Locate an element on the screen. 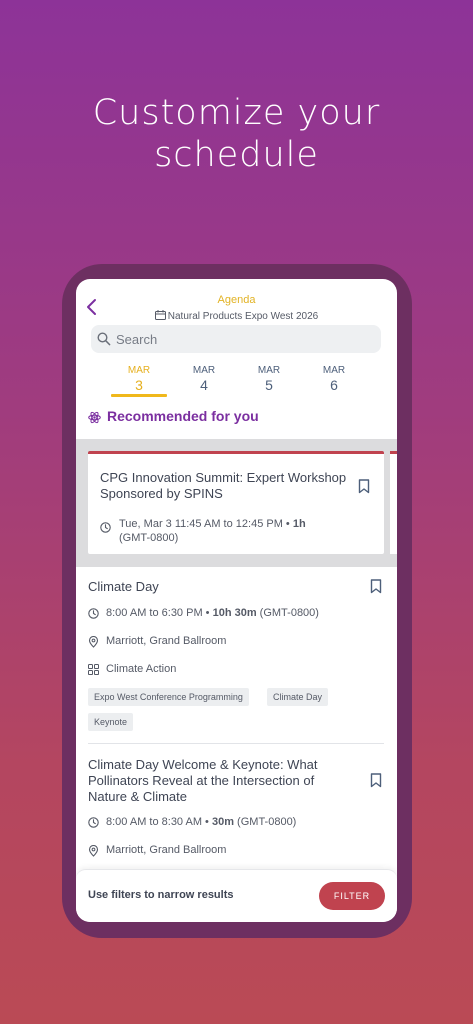 Image resolution: width=473 pixels, height=1024 pixels. search-icon is located at coordinates (104, 339).